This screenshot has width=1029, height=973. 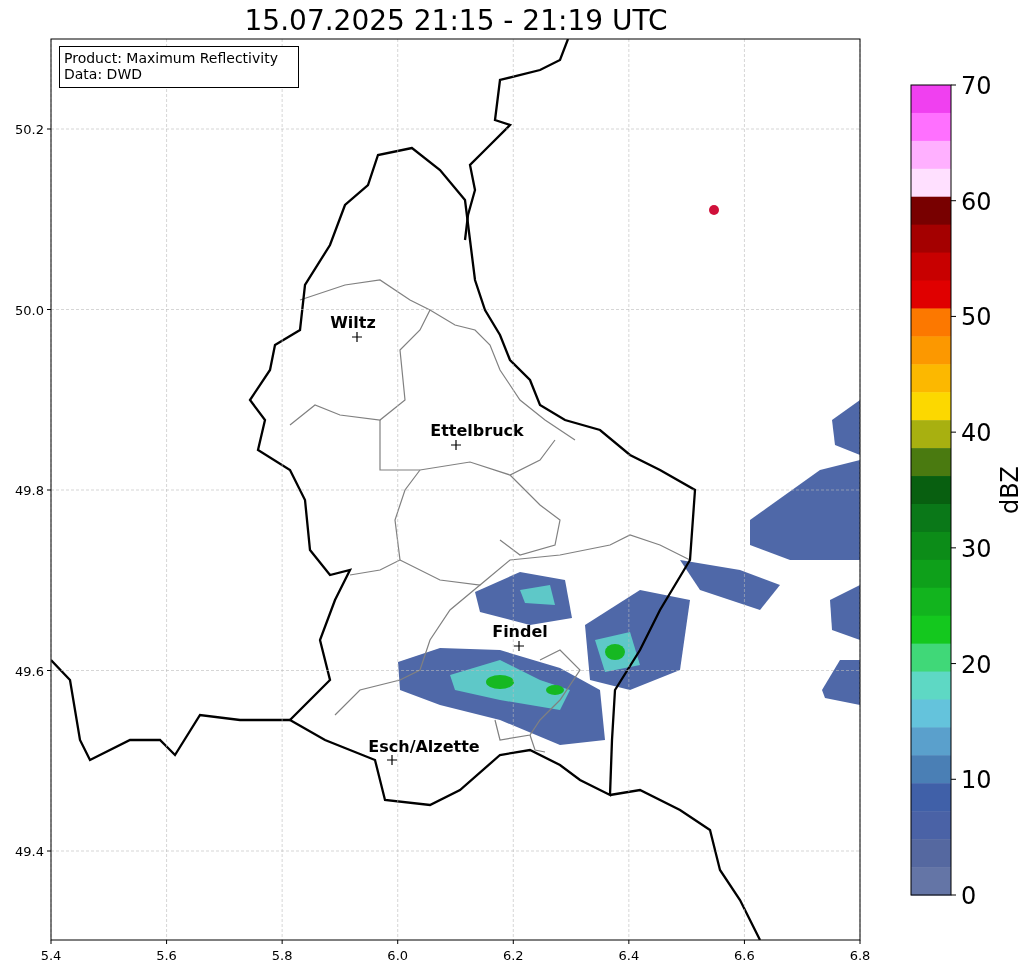 I want to click on colorbar-tick-label: 20, so click(x=976, y=664).